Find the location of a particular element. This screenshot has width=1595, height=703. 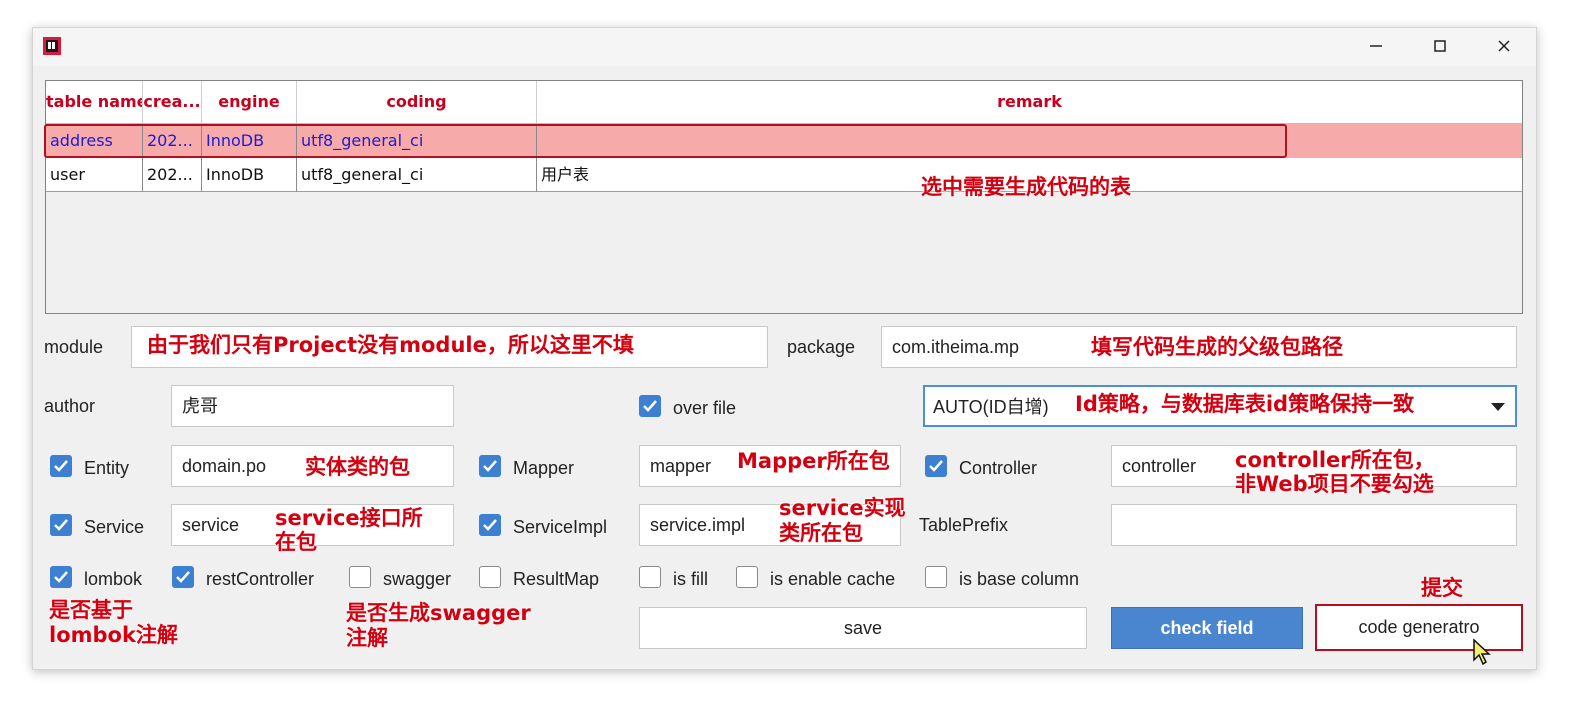

lombok-annotation-line1: 是否基于 is located at coordinates (91, 610).